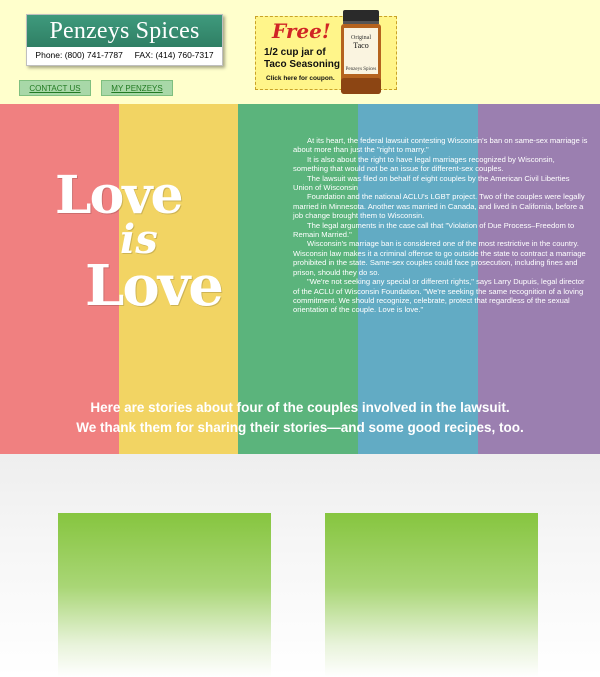 This screenshot has height=677, width=600. I want to click on logo-title: Penzeys Spices, so click(124, 31).